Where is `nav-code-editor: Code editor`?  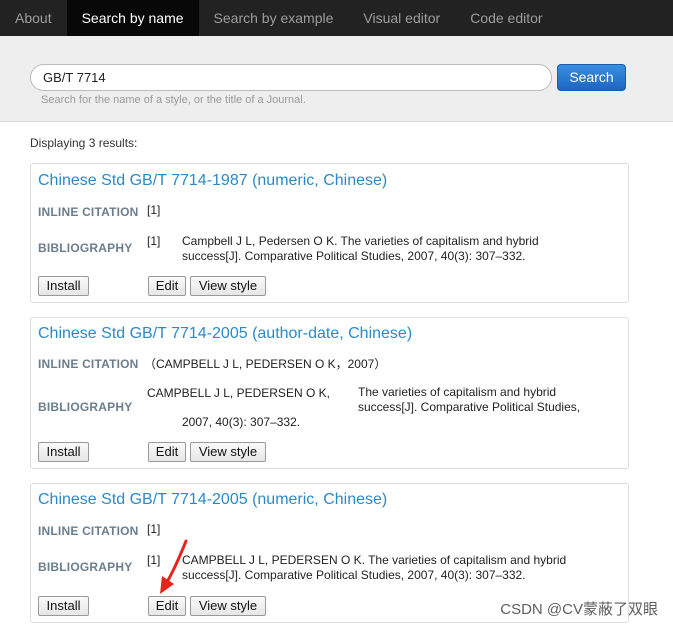 nav-code-editor: Code editor is located at coordinates (506, 18).